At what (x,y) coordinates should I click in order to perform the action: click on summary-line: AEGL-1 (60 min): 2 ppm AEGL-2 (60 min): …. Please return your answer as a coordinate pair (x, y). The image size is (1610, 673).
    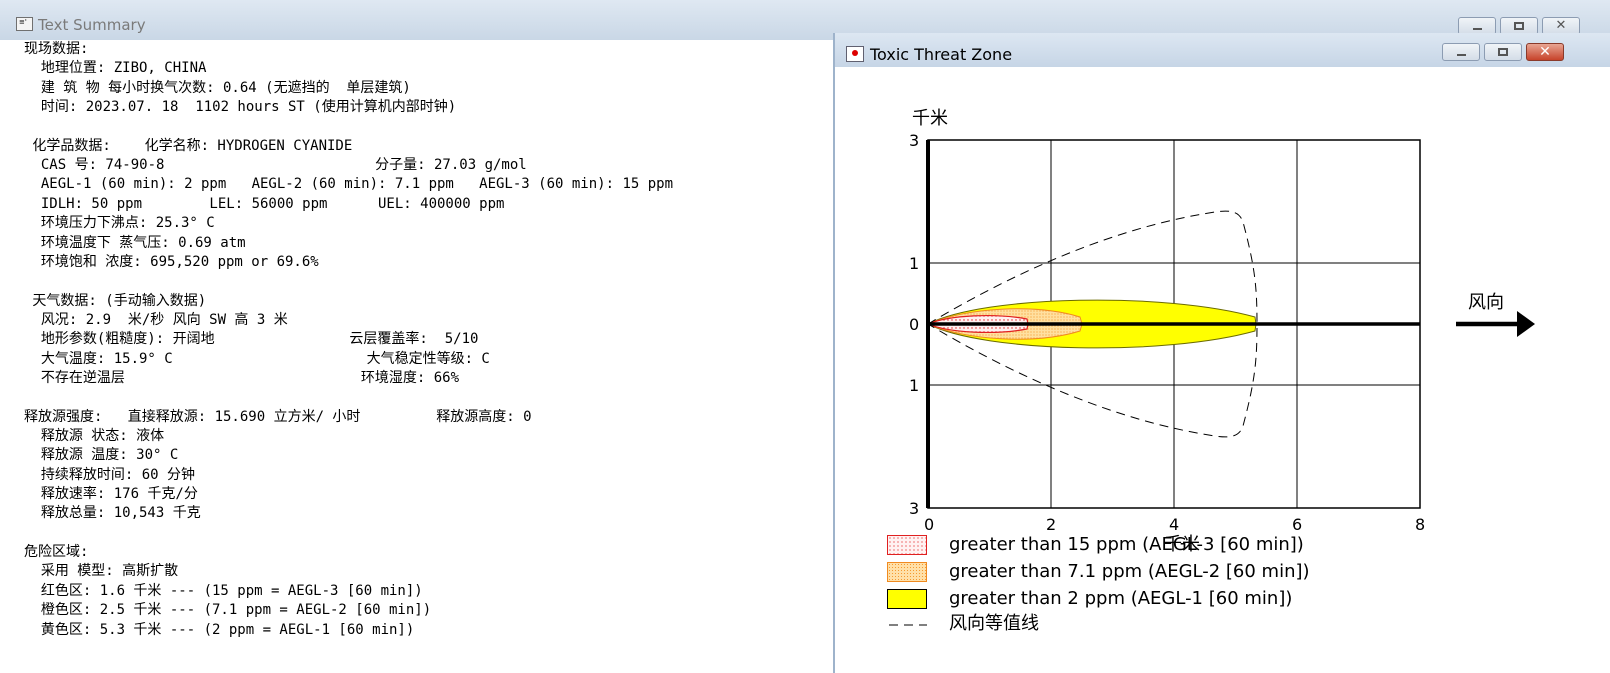
    Looking at the image, I should click on (349, 184).